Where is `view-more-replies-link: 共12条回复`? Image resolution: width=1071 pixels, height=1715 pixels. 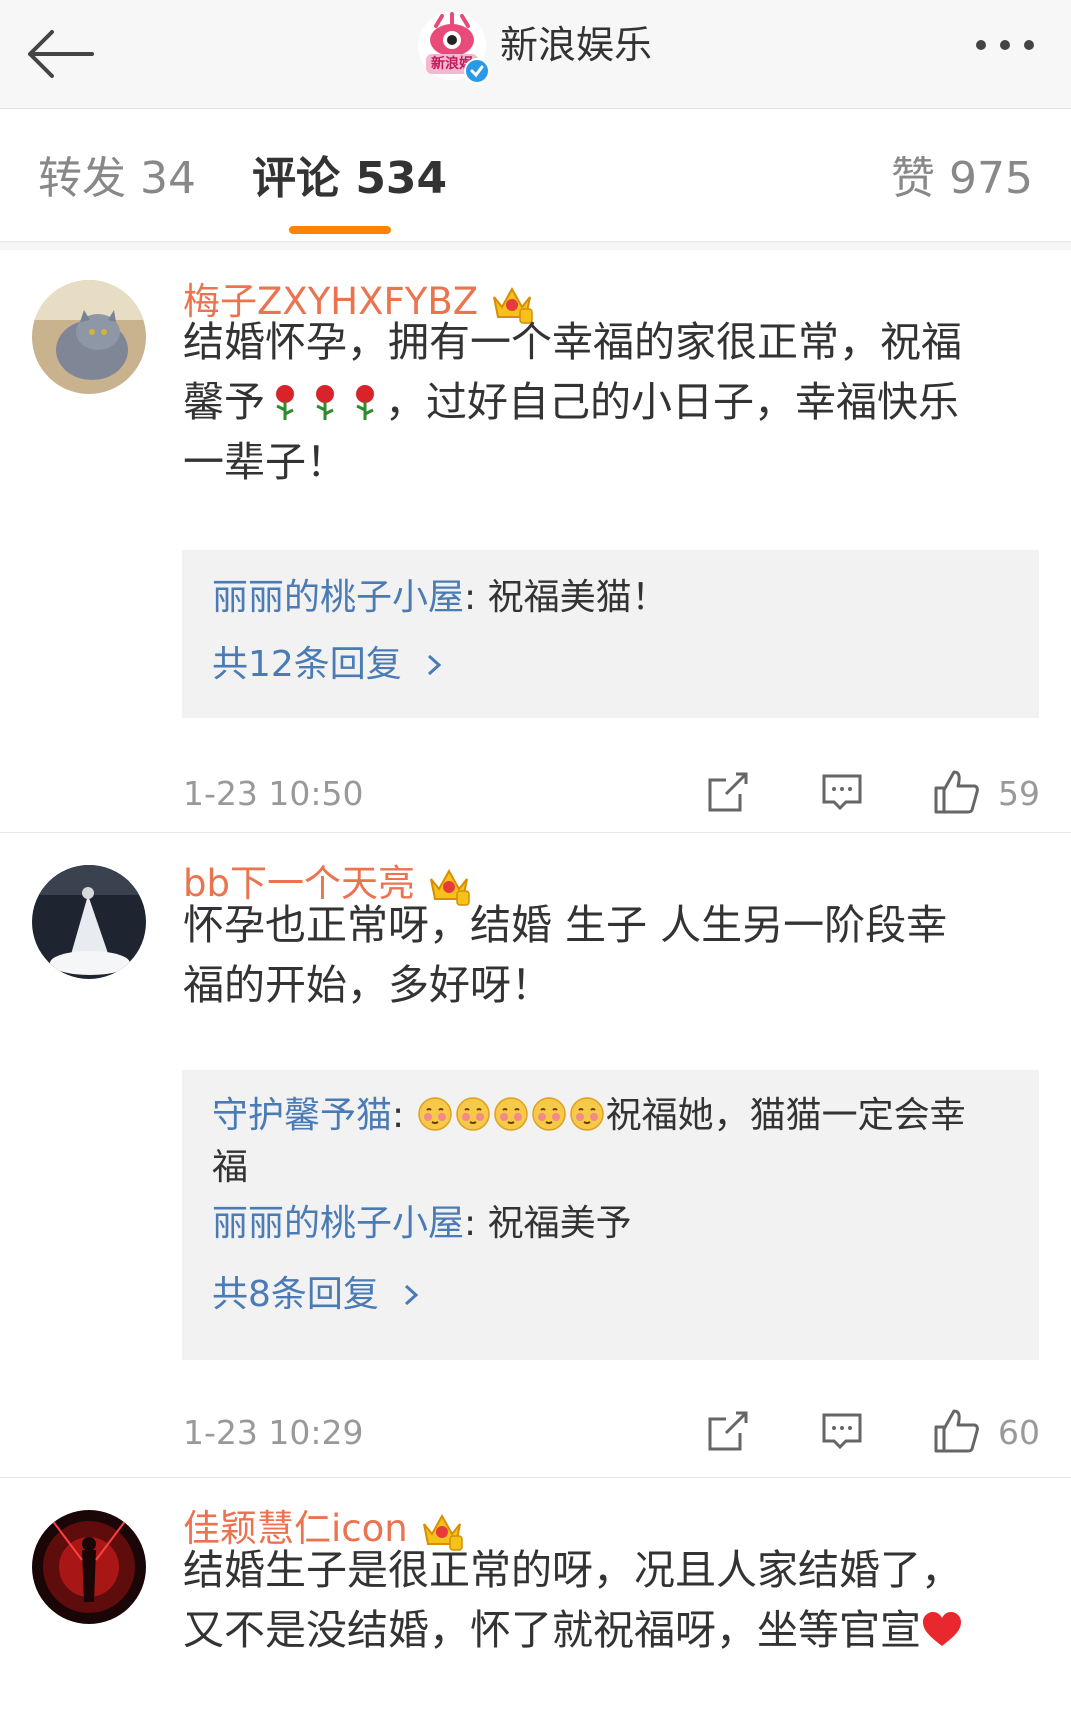 view-more-replies-link: 共12条回复 is located at coordinates (329, 665).